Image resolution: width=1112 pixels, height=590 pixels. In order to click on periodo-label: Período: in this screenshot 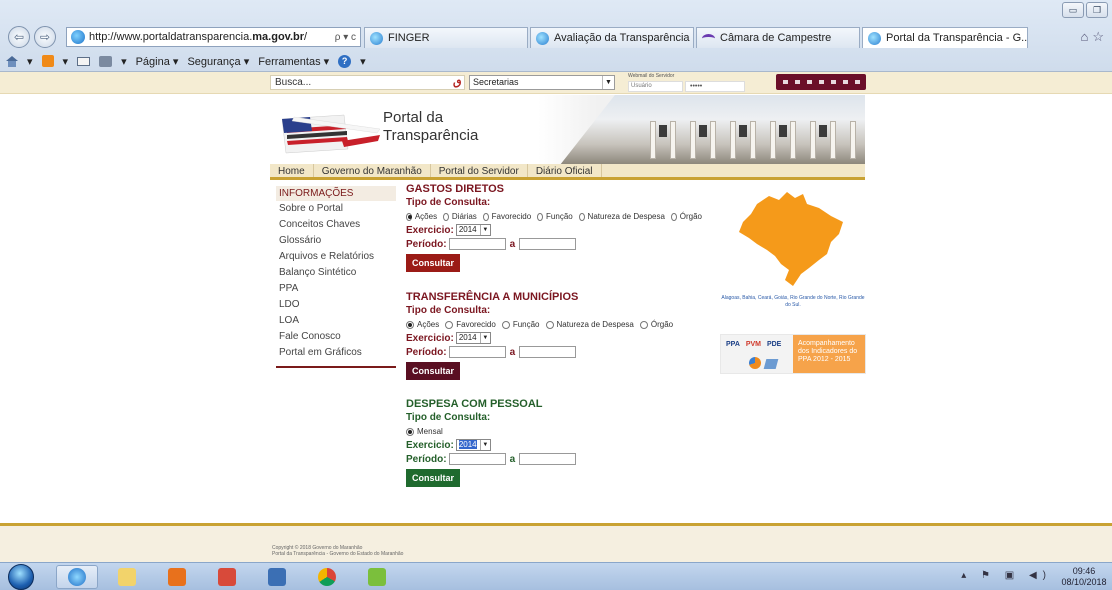, I will do `click(426, 244)`.